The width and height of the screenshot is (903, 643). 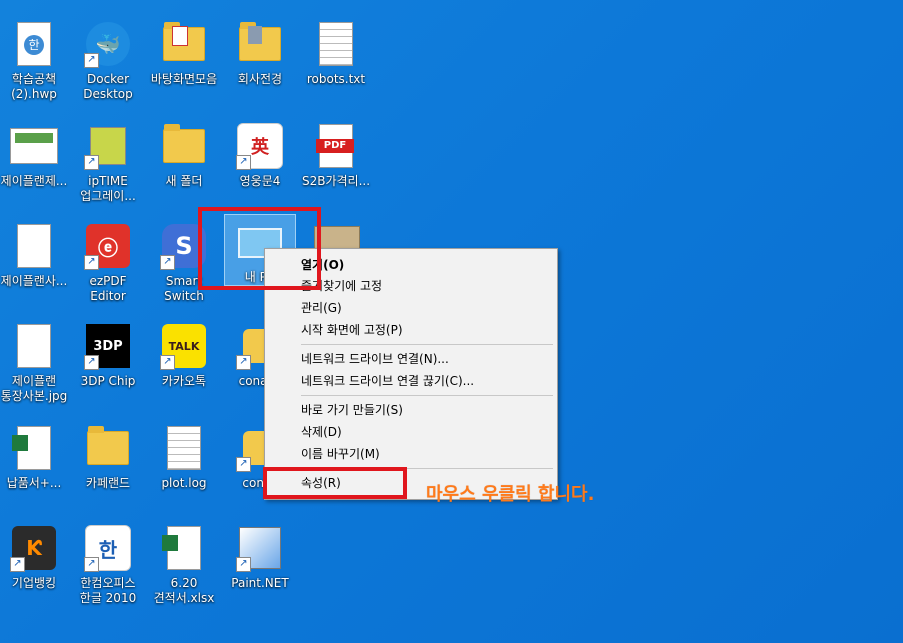 I want to click on desktop-icon-hwp-notebook: 한 학습공책 (2).hwp, so click(x=36, y=64).